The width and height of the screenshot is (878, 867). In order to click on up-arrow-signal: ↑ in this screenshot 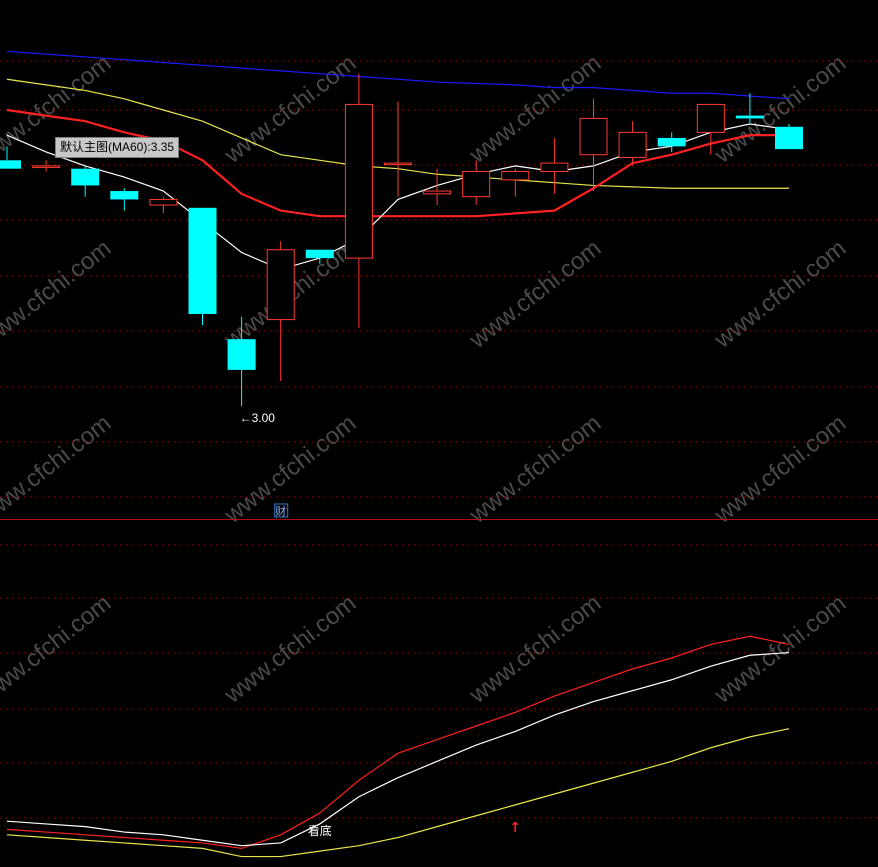, I will do `click(515, 828)`.